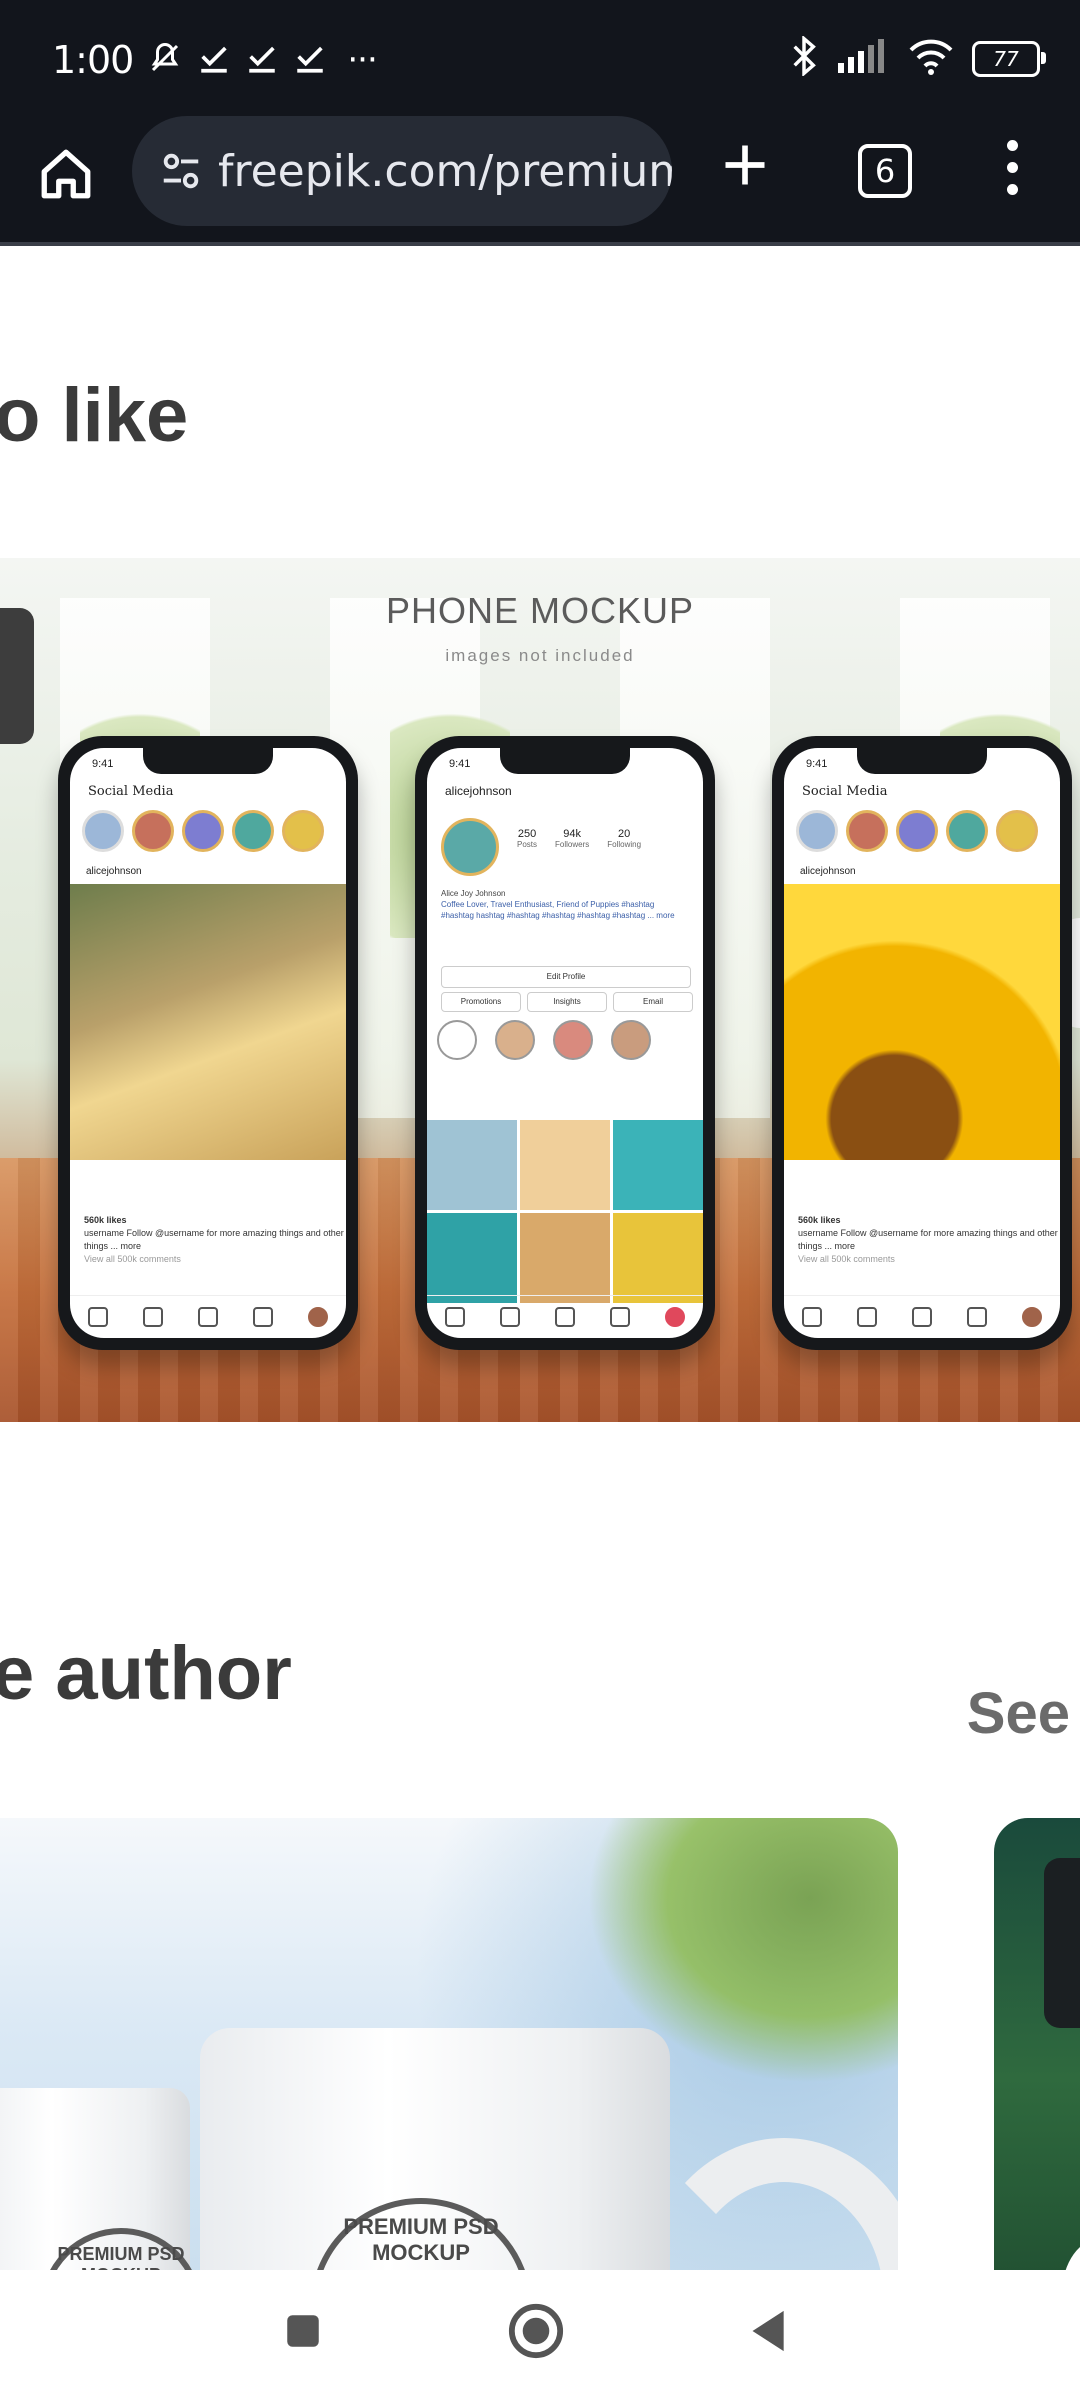  I want to click on notifications-off-icon, so click(165, 60).